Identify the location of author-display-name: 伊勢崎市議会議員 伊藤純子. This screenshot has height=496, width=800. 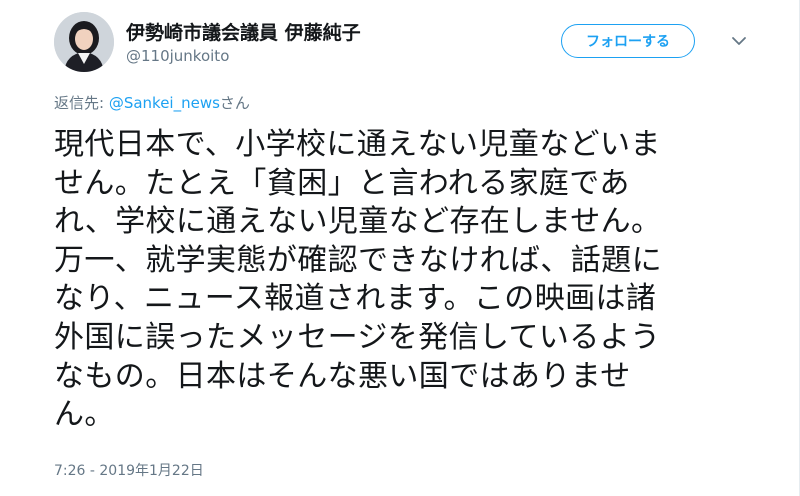
(243, 31).